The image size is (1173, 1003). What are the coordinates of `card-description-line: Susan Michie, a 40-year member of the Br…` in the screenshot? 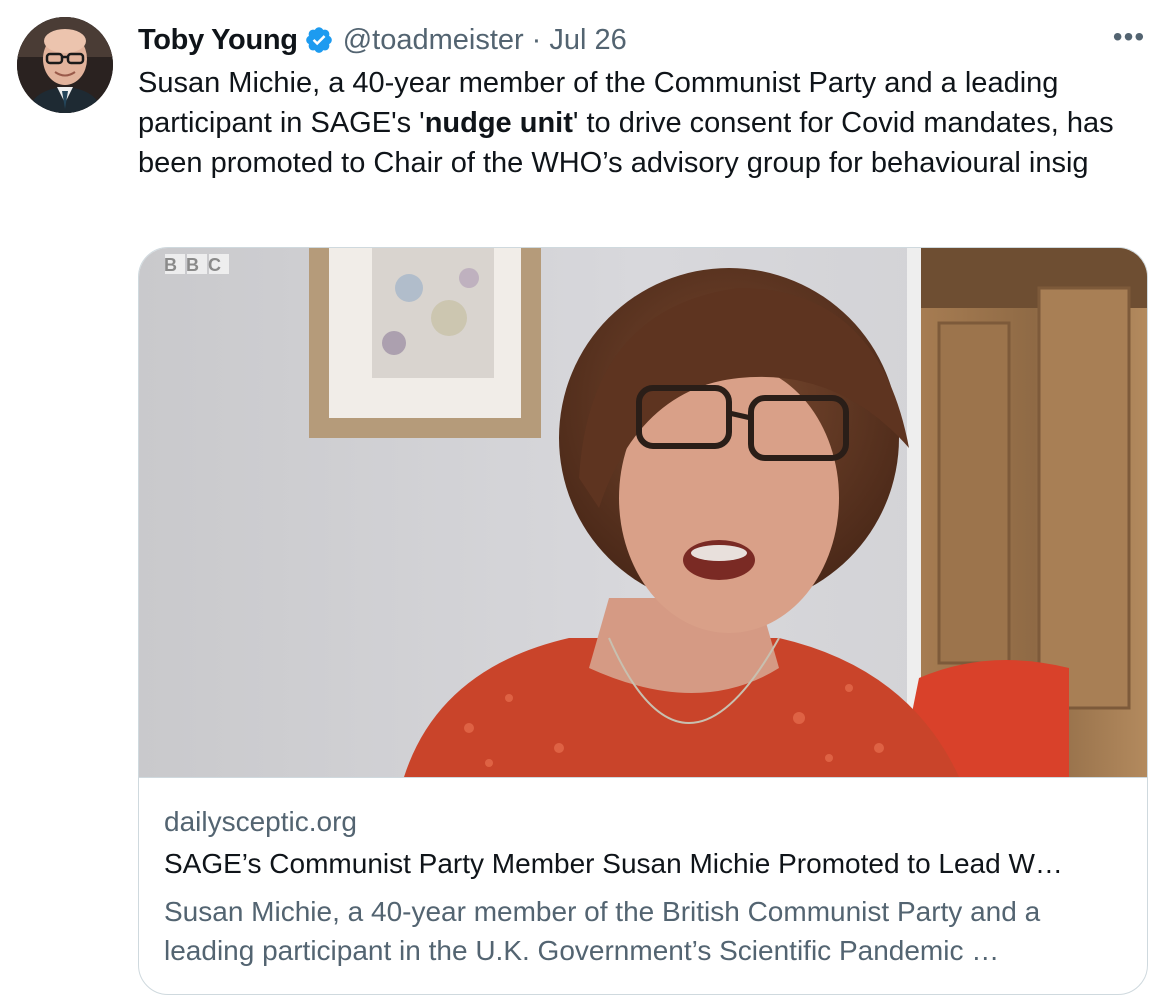 It's located at (602, 911).